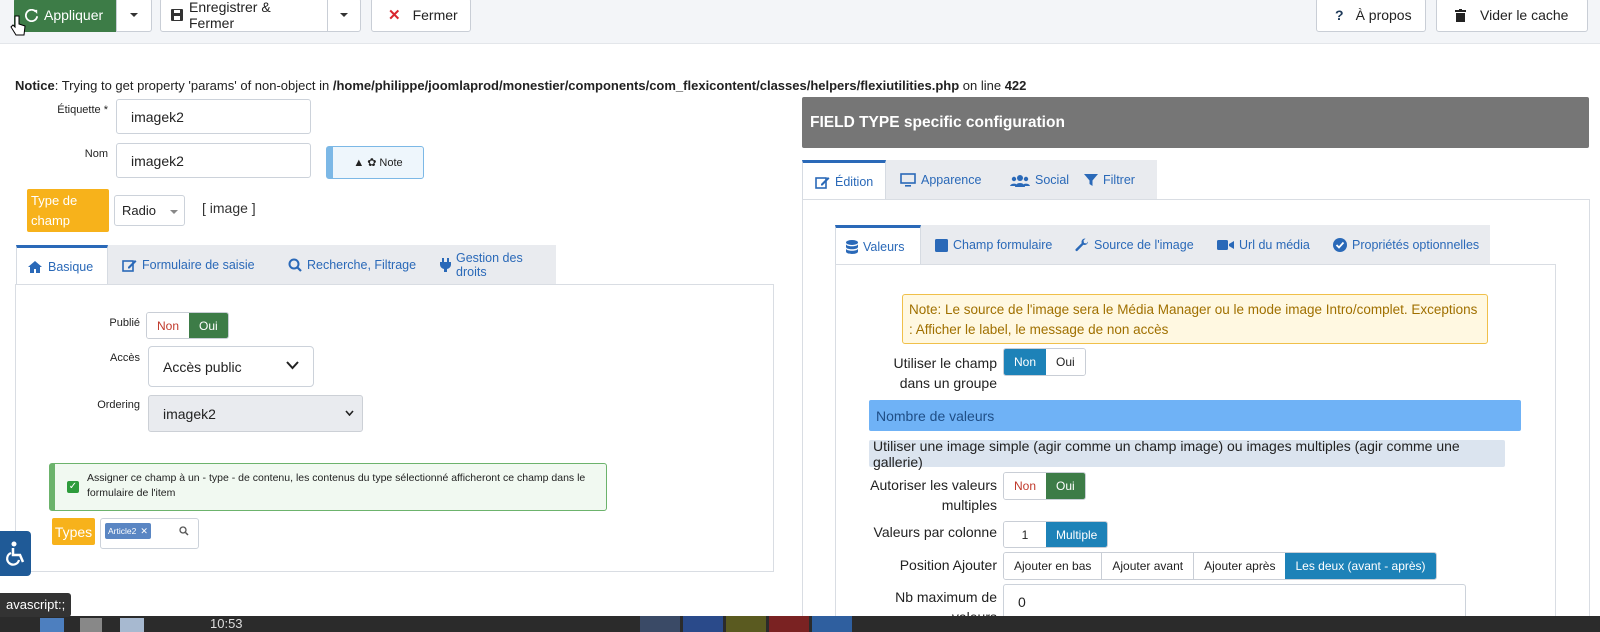  What do you see at coordinates (1065, 486) in the screenshot?
I see `allow-multiple-yes-option: Oui` at bounding box center [1065, 486].